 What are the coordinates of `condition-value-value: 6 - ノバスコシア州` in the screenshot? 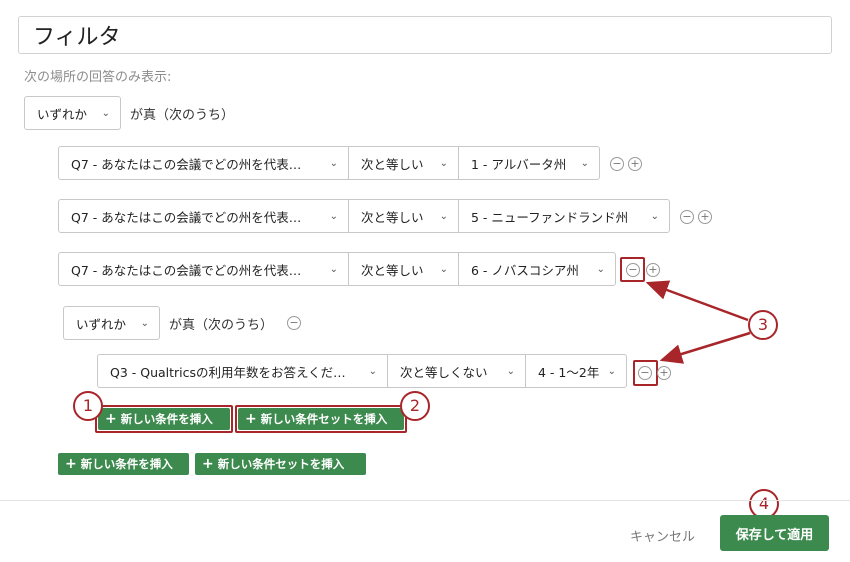 It's located at (525, 270).